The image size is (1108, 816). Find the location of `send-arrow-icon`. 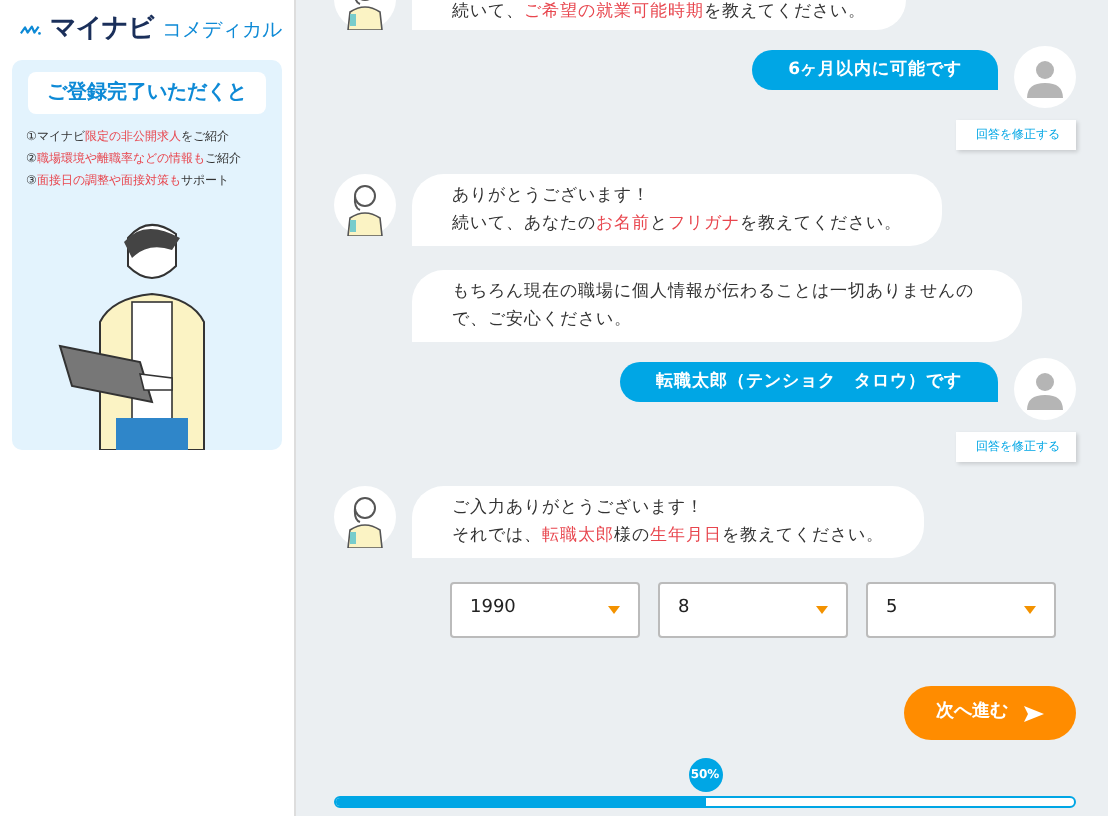

send-arrow-icon is located at coordinates (1034, 713).